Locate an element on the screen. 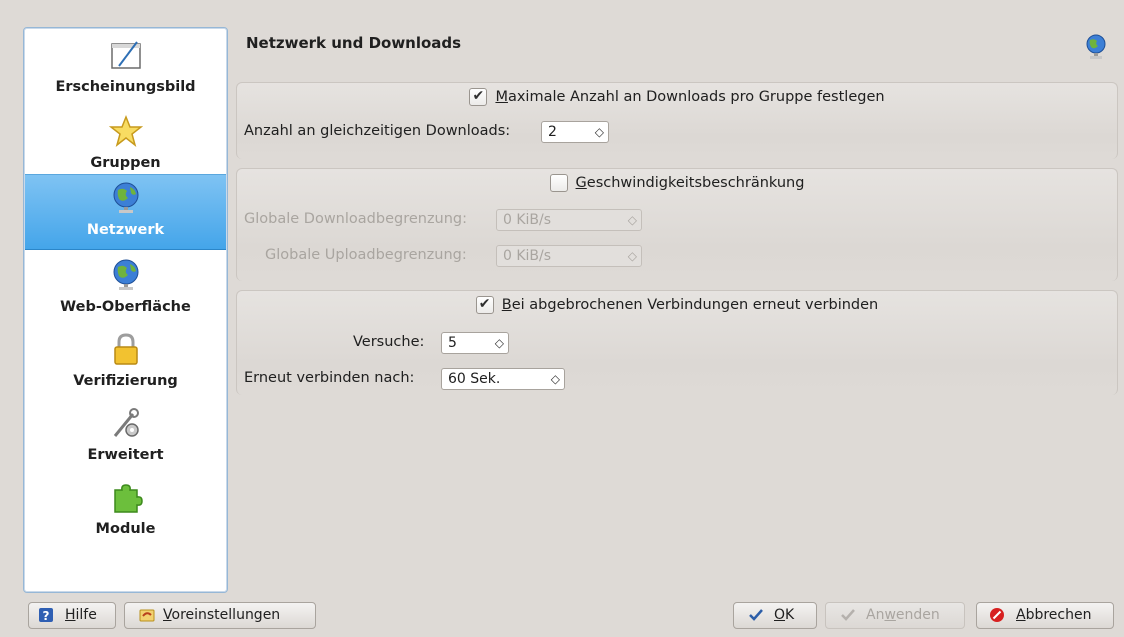 This screenshot has height=637, width=1124. sidebar-item-web-interface: Web-Oberfläche is located at coordinates (125, 289).